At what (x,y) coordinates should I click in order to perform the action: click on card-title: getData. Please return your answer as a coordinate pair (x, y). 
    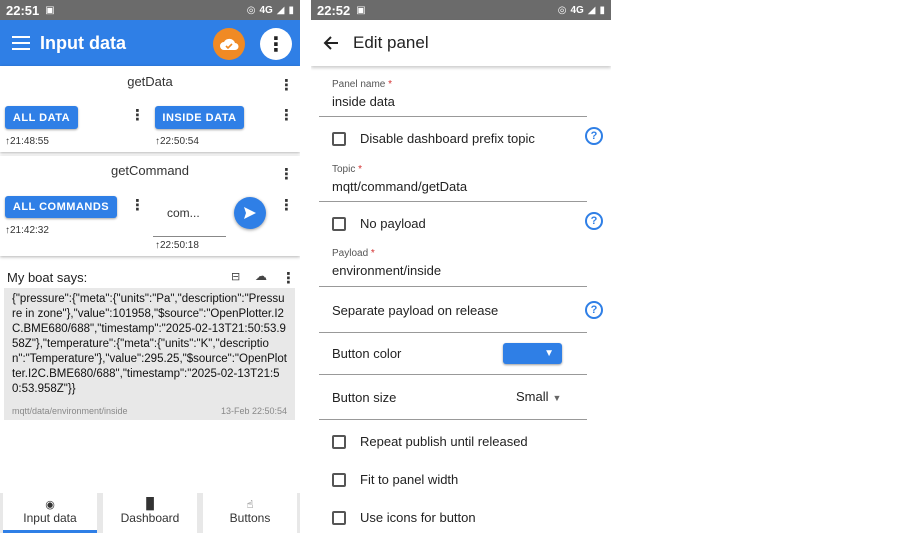
    Looking at the image, I should click on (150, 81).